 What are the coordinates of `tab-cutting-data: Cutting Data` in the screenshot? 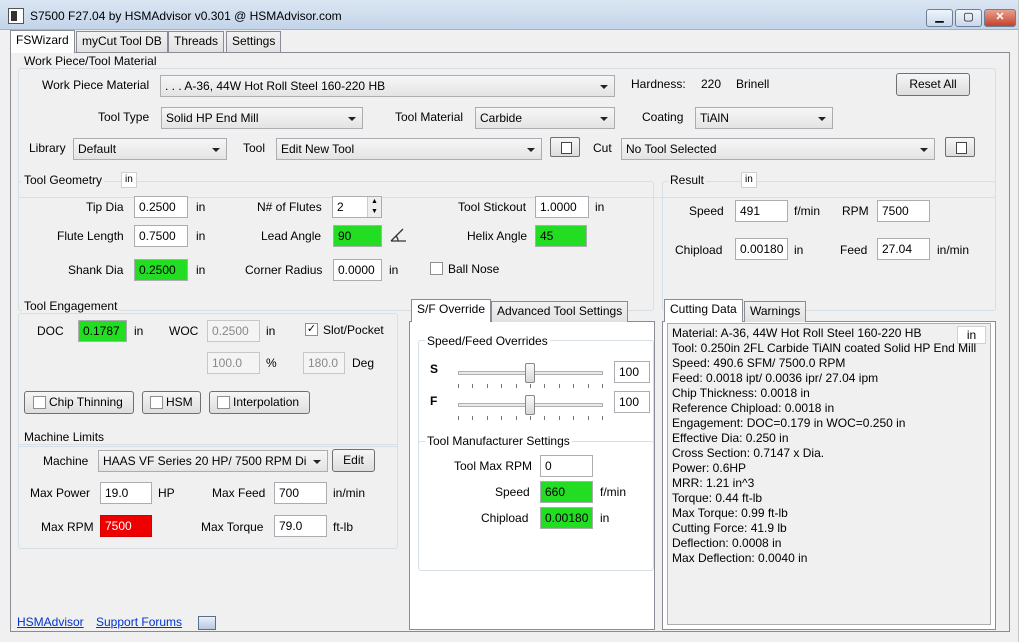 It's located at (703, 310).